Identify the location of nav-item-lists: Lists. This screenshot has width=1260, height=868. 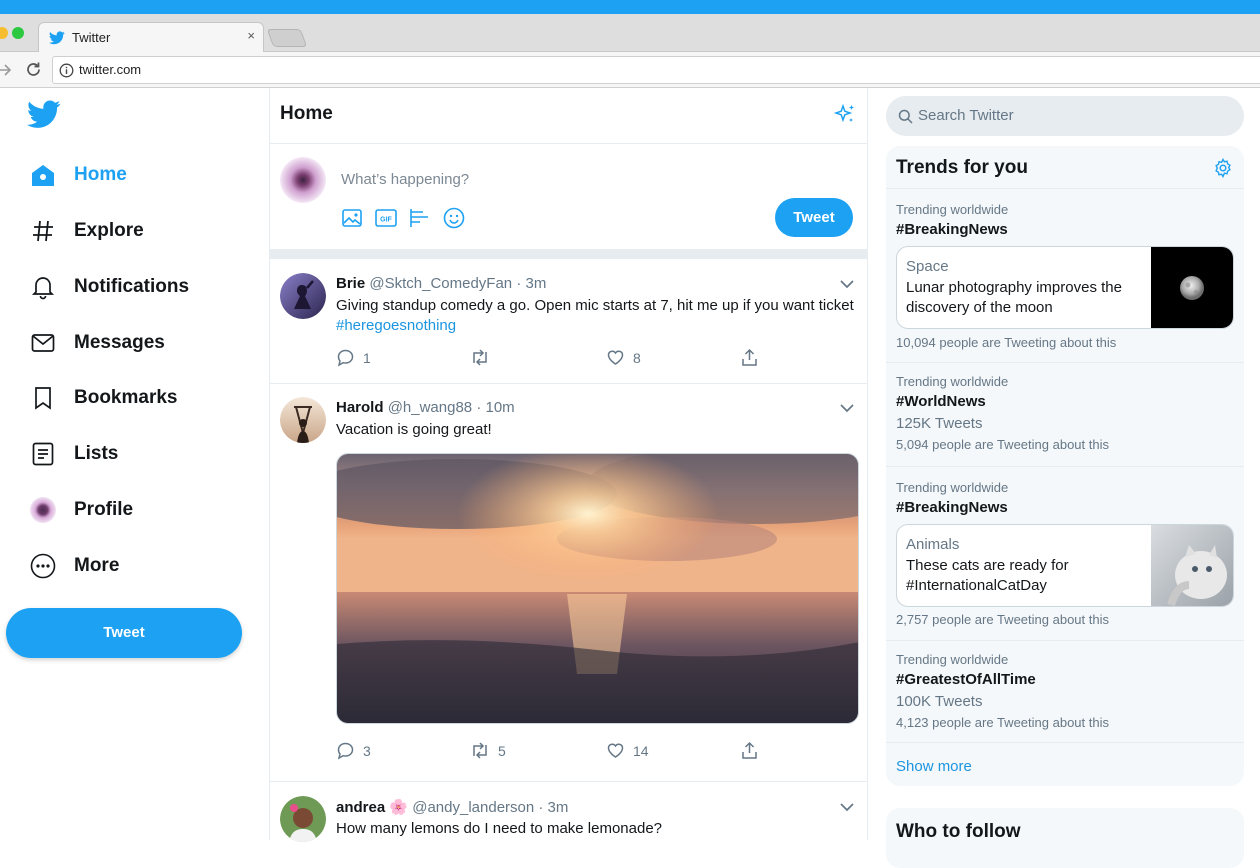
(73, 454).